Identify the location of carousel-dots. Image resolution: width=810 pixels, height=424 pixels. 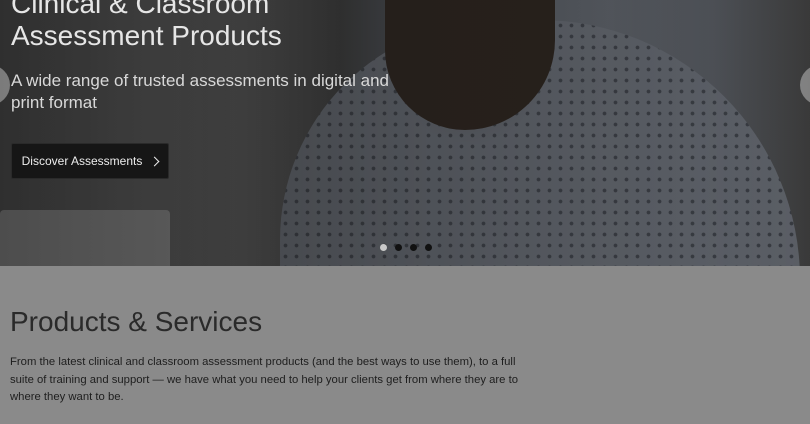
(406, 247).